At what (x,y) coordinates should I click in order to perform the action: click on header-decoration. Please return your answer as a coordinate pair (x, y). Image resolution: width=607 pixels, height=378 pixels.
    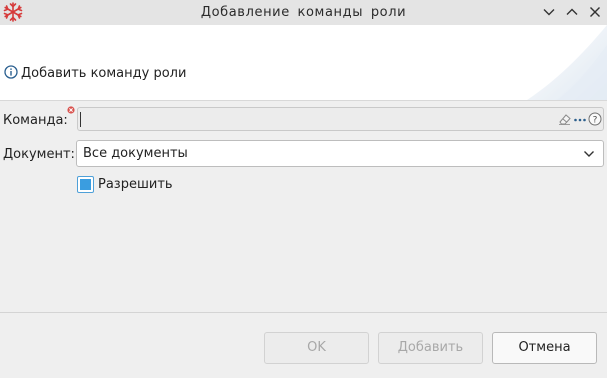
    Looking at the image, I should click on (567, 62).